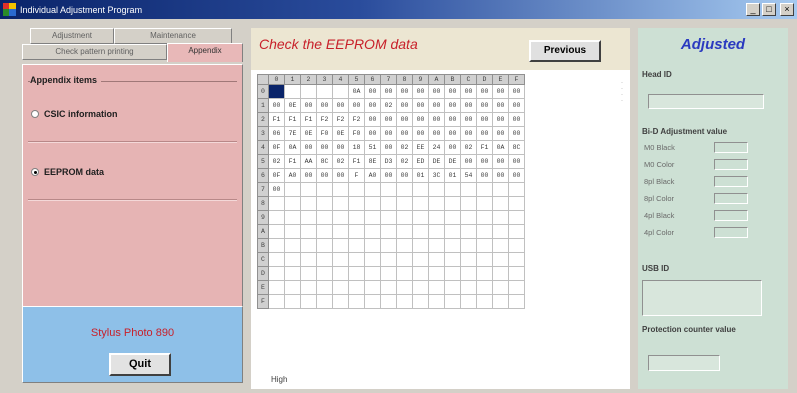 The image size is (797, 393). What do you see at coordinates (67, 172) in the screenshot?
I see `option-eeprom-data: EEPROM data` at bounding box center [67, 172].